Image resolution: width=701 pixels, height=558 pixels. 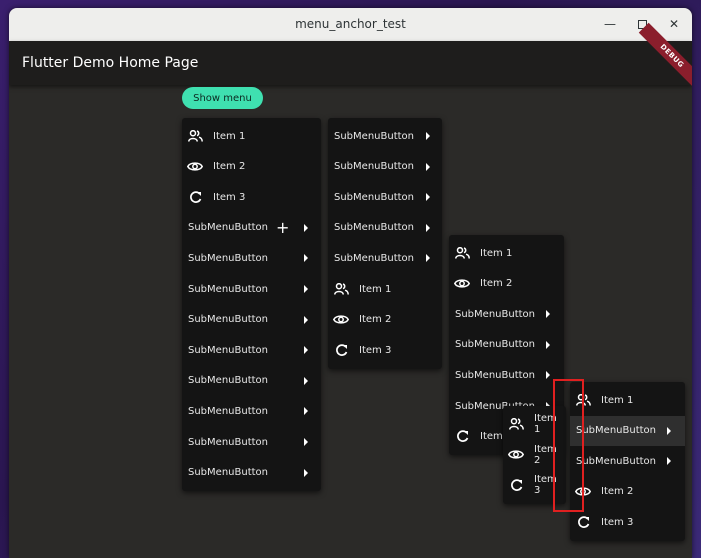 I want to click on title-bar: menu_anchor_test — ✕, so click(x=350, y=24).